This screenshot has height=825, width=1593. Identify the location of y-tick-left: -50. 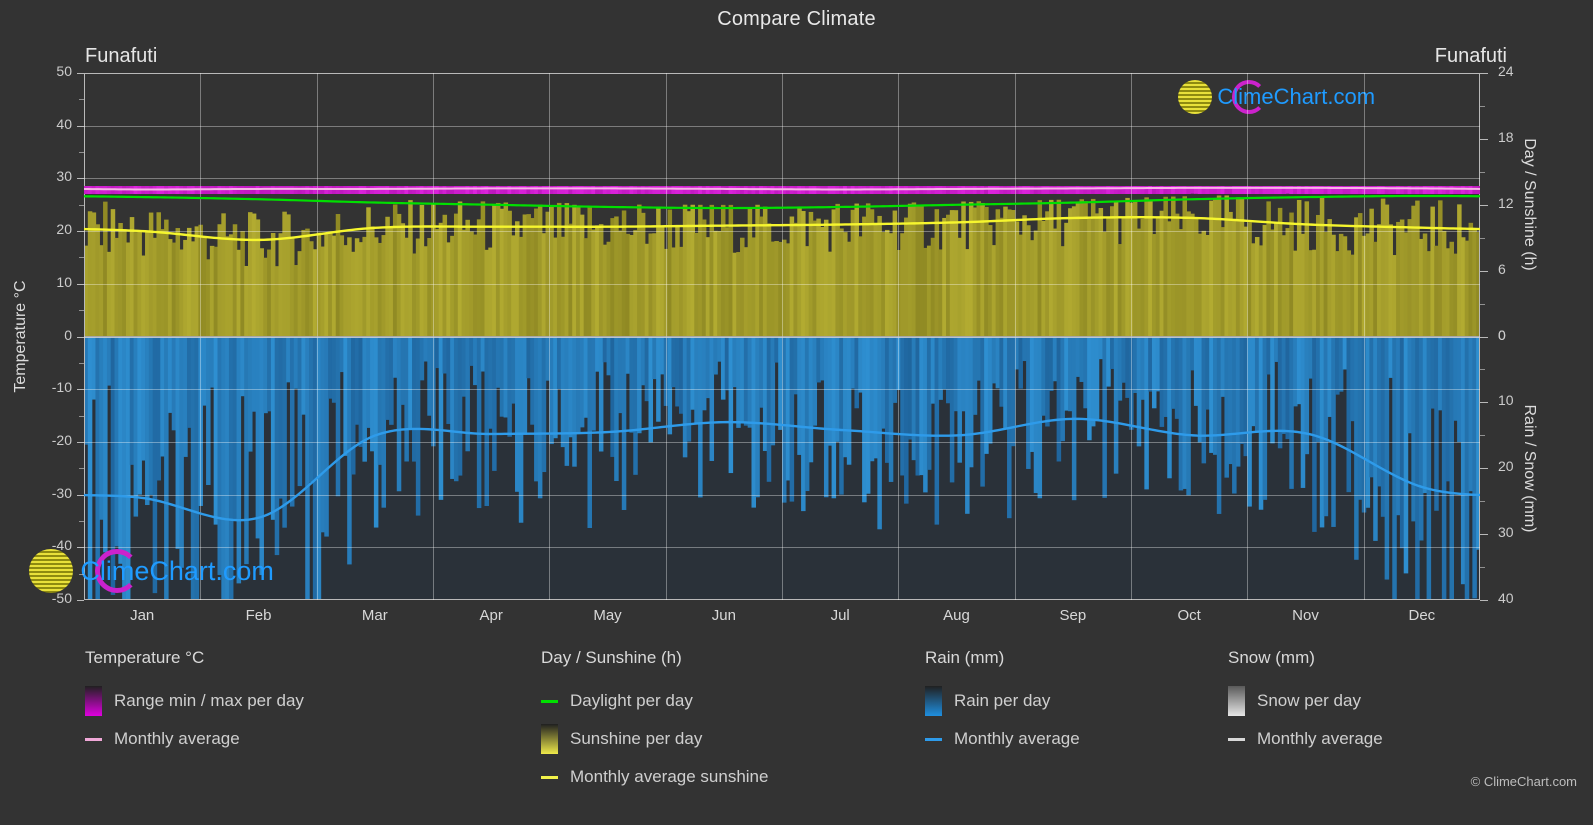
(61, 598).